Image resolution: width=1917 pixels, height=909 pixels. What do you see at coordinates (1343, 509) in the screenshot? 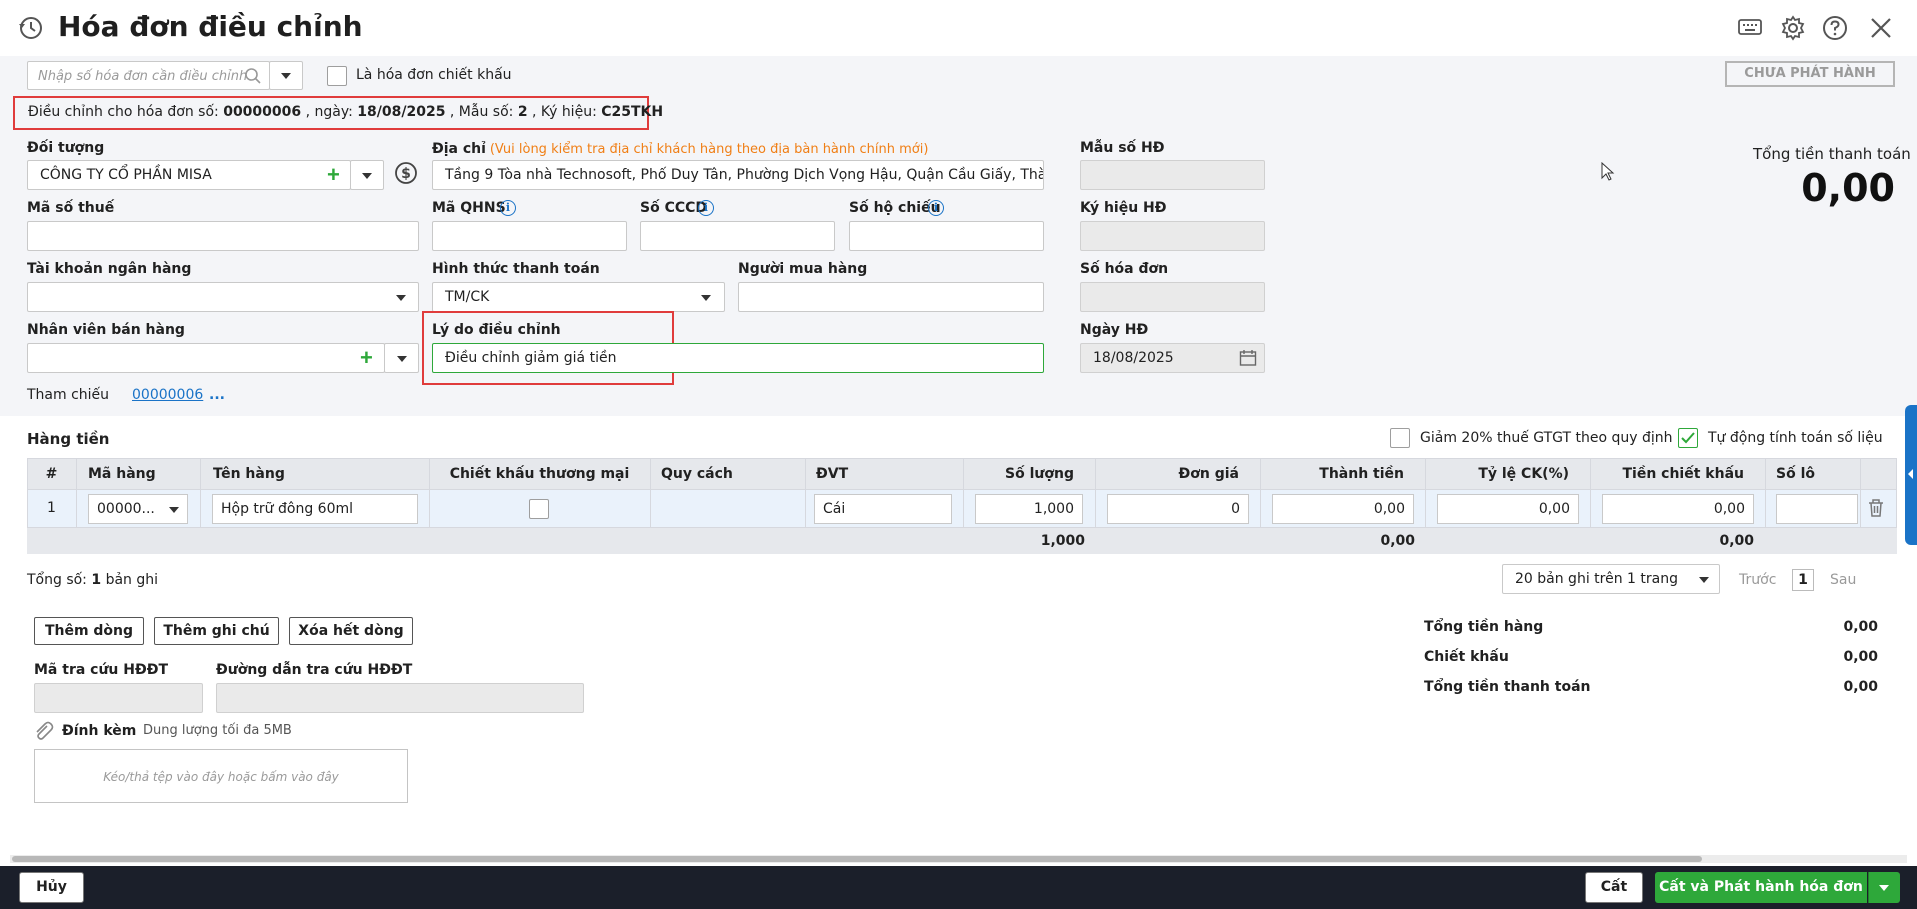
I see `row-amount-input: 0,00` at bounding box center [1343, 509].